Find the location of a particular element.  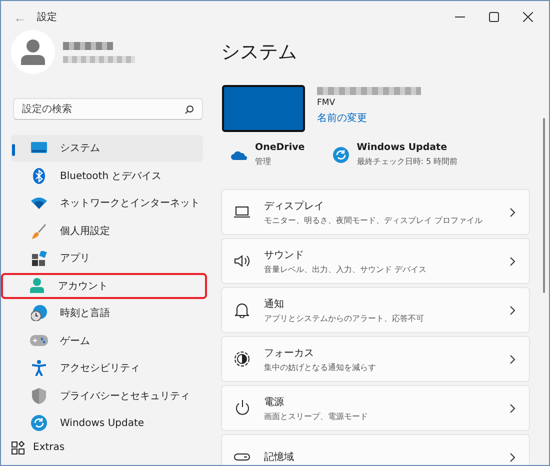

settings-card: フォーカス 集中の妨げとなる通知を減らす is located at coordinates (375, 359).